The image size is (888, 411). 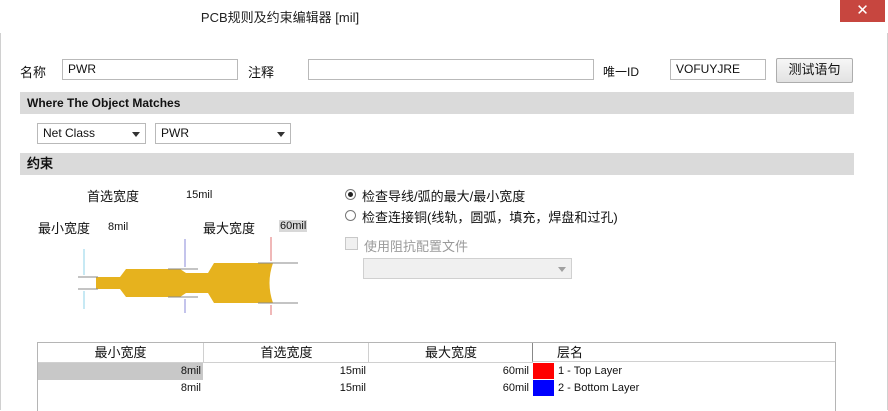 I want to click on match-type-select: Net Class, so click(x=91, y=133).